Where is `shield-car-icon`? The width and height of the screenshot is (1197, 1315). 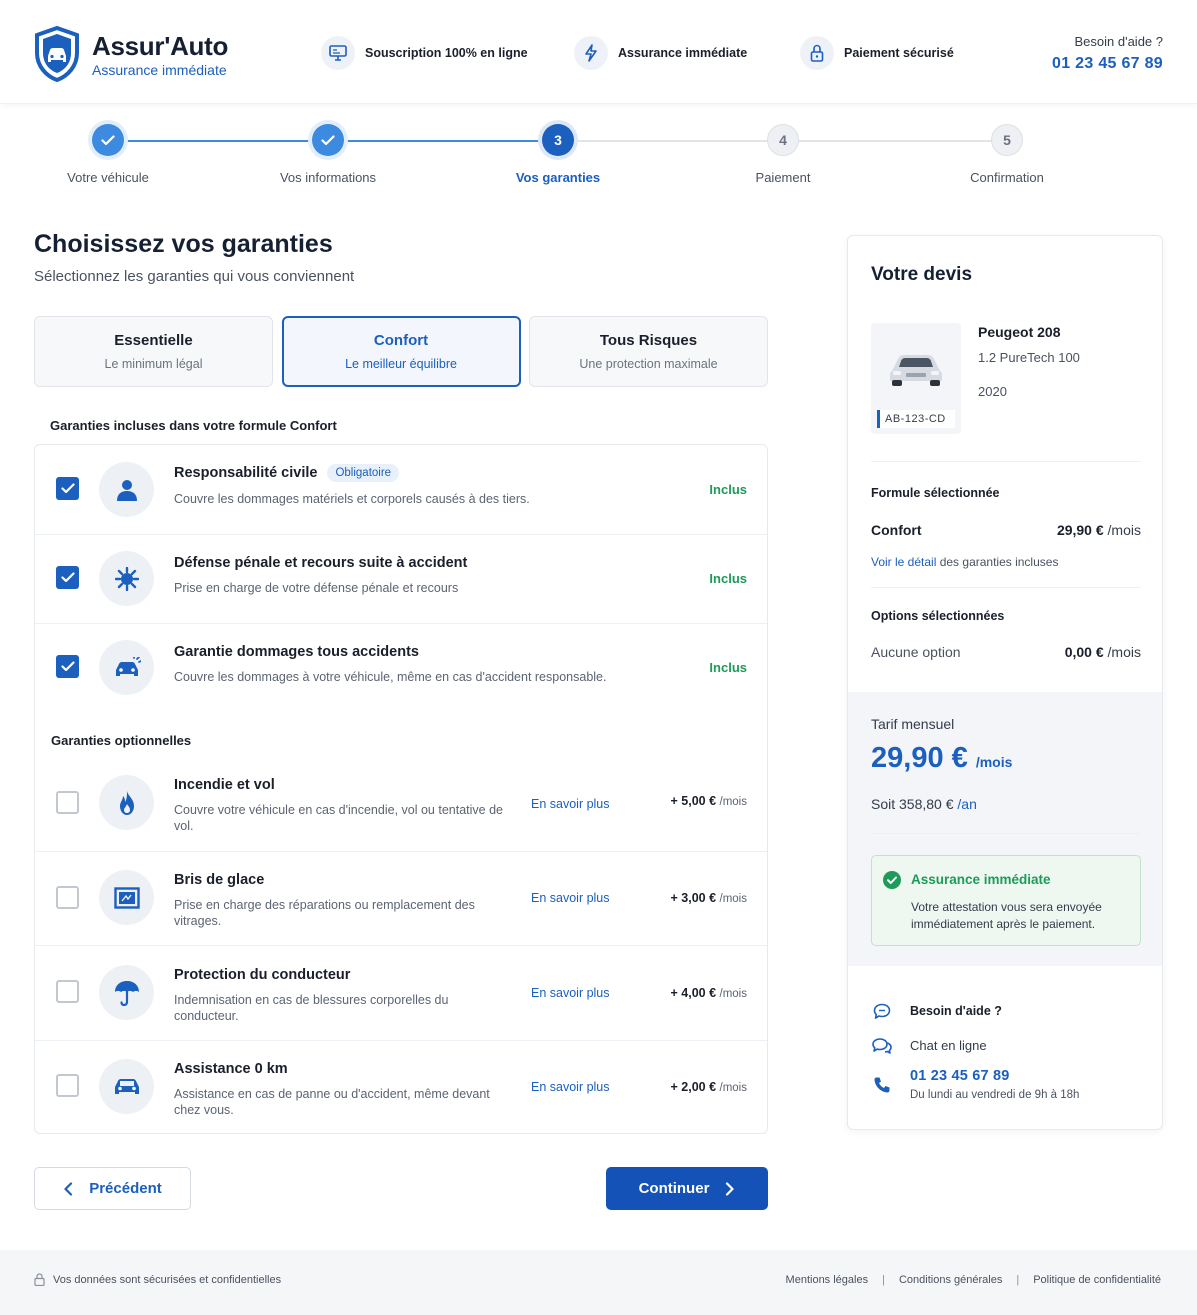
shield-car-icon is located at coordinates (57, 54).